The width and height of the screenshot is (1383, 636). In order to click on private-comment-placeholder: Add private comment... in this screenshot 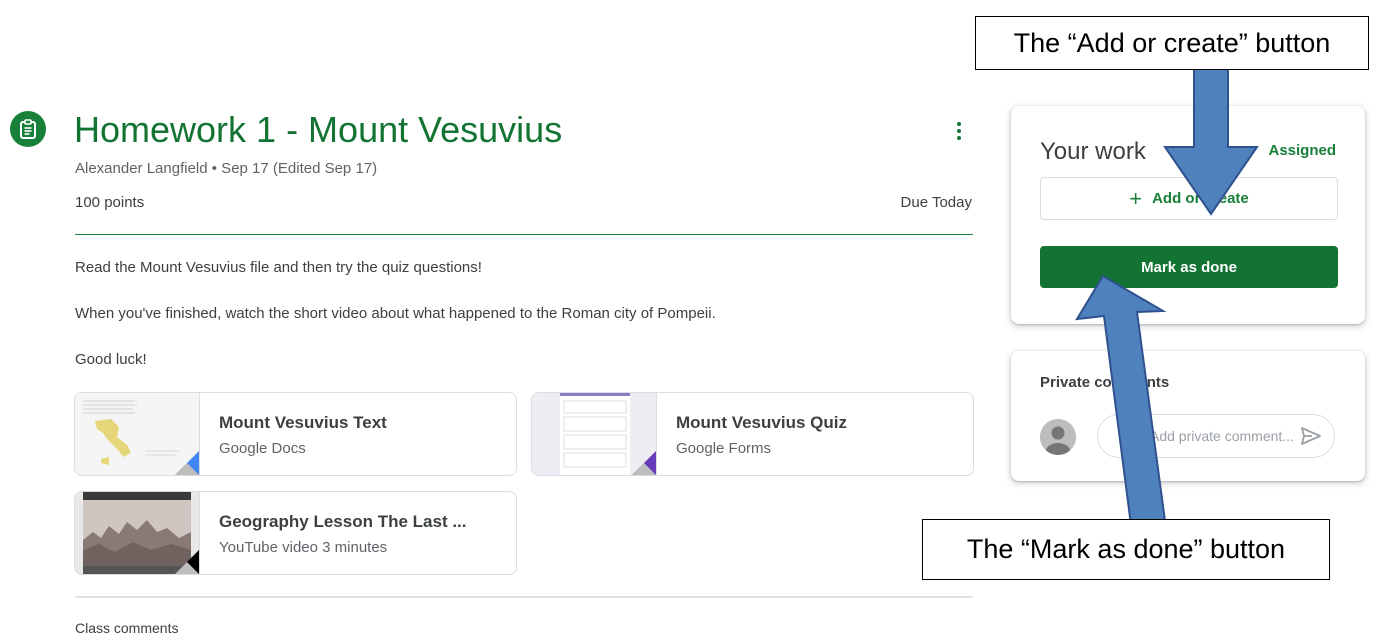, I will do `click(1222, 436)`.